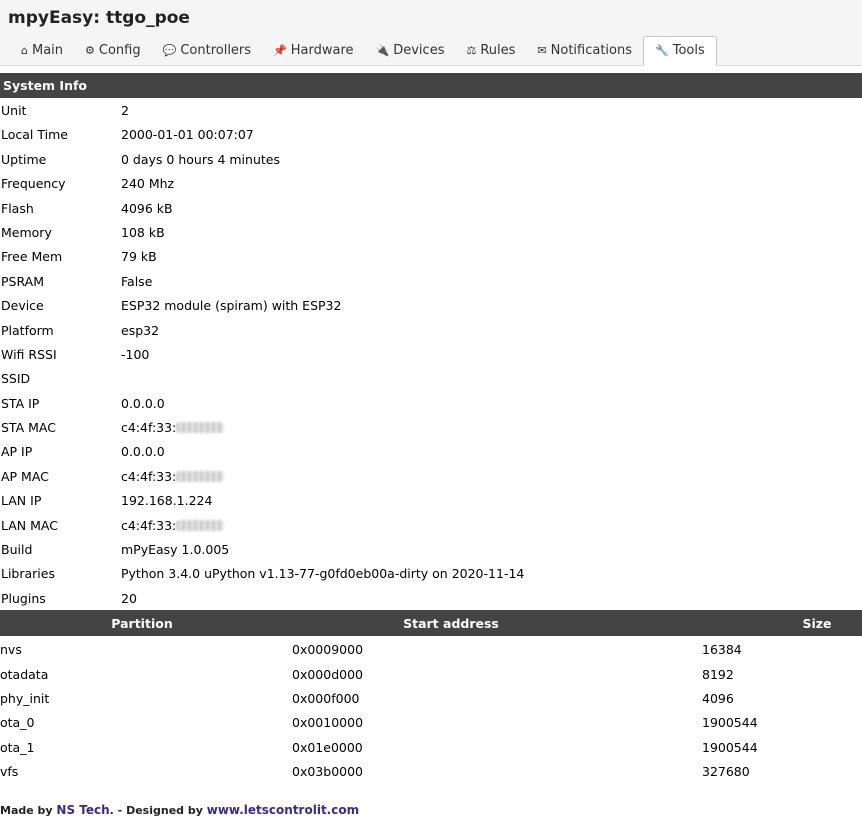  What do you see at coordinates (22, 281) in the screenshot?
I see `info-key: PSRAM` at bounding box center [22, 281].